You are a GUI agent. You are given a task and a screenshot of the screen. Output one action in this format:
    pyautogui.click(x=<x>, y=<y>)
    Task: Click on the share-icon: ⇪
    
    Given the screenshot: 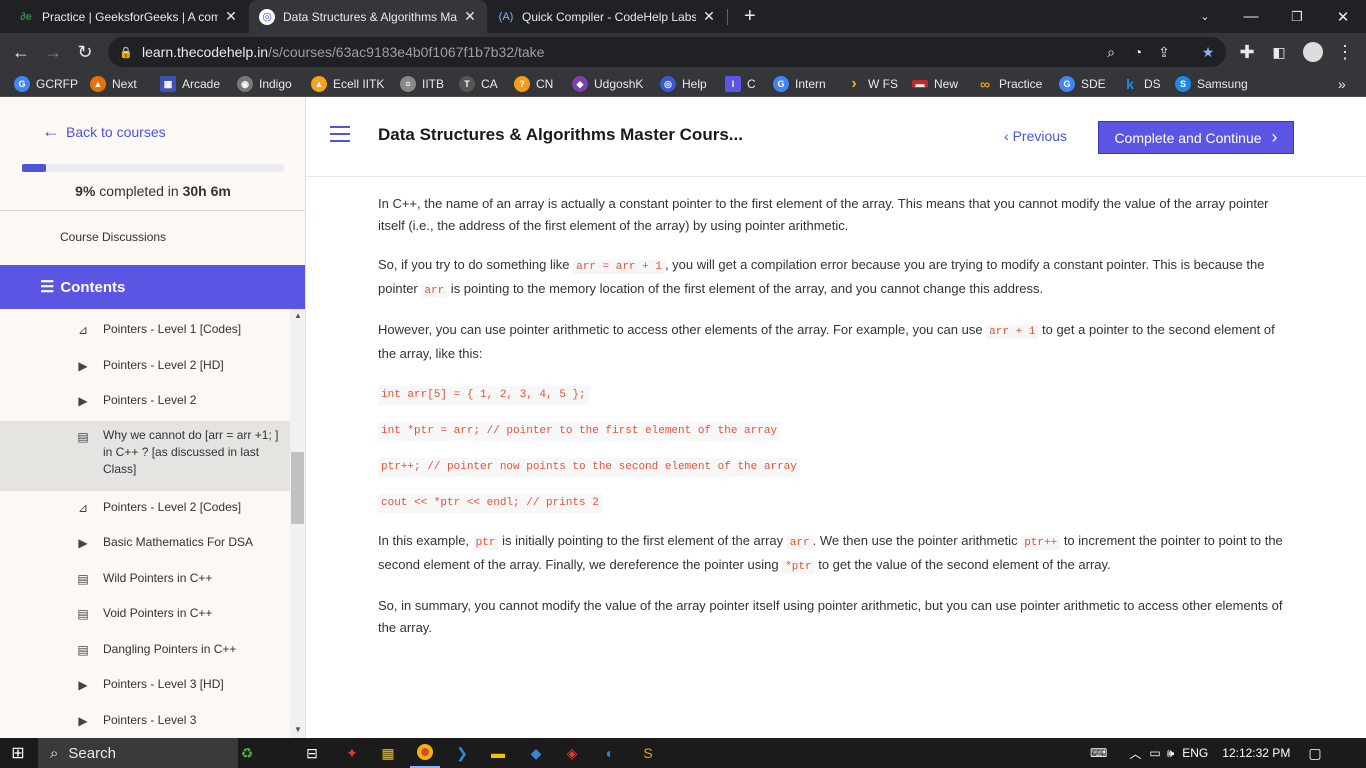 What is the action you would take?
    pyautogui.click(x=1164, y=52)
    